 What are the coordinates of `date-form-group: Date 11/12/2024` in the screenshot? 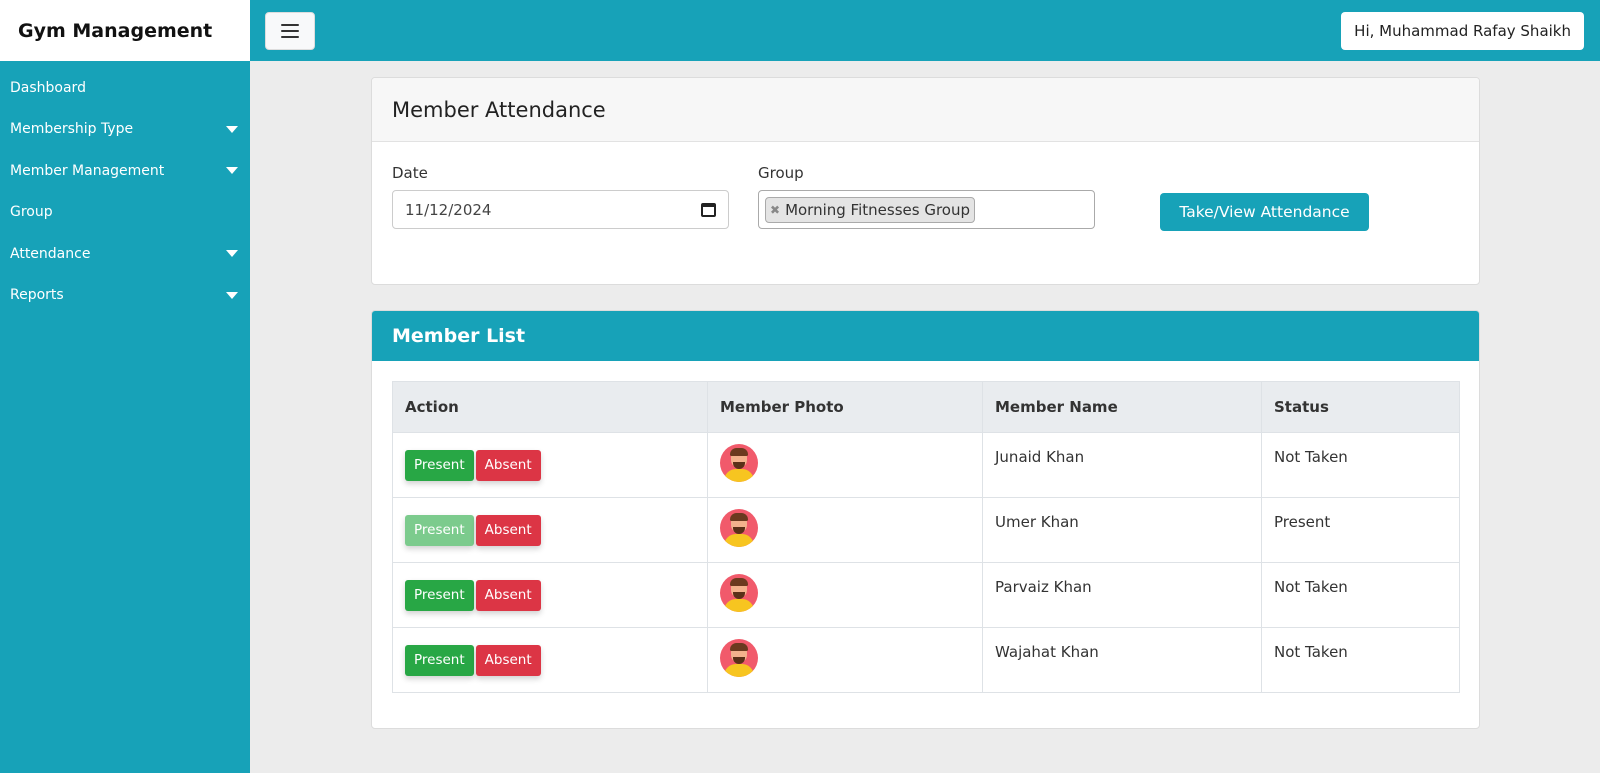 It's located at (560, 196).